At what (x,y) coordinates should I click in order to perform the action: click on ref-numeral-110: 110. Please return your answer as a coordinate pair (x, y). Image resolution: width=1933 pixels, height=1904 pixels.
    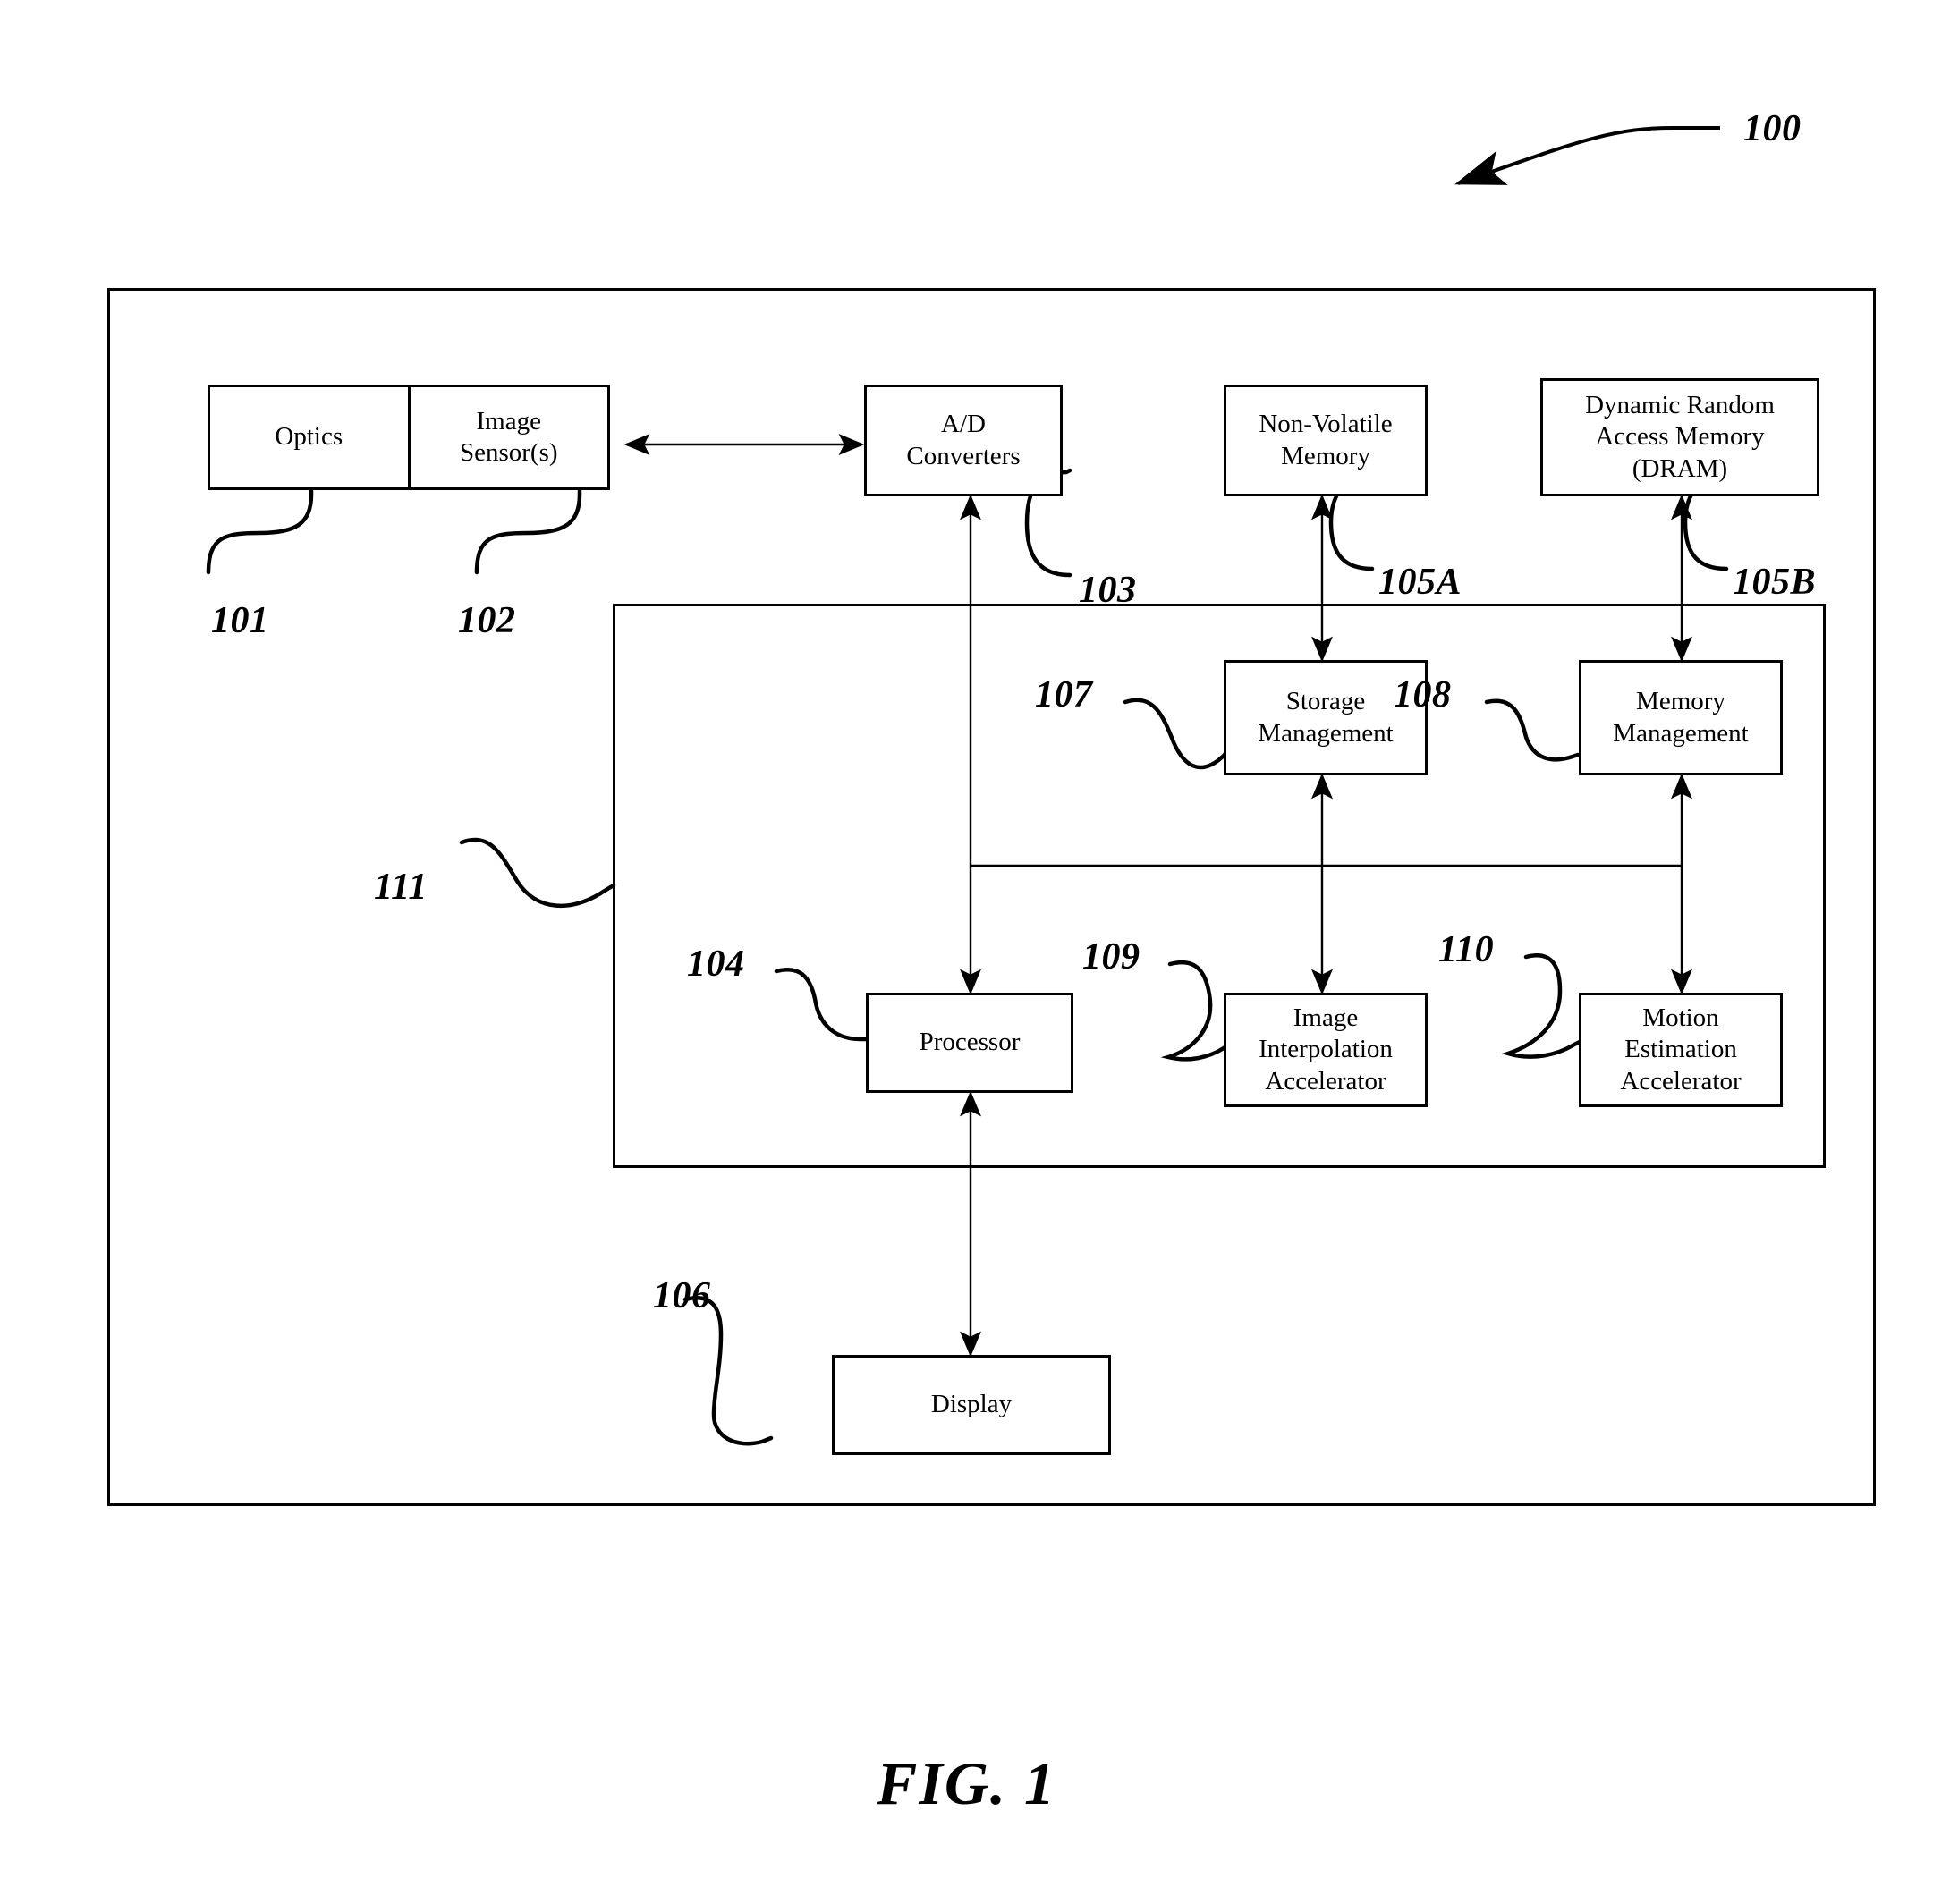
    Looking at the image, I should click on (1466, 949).